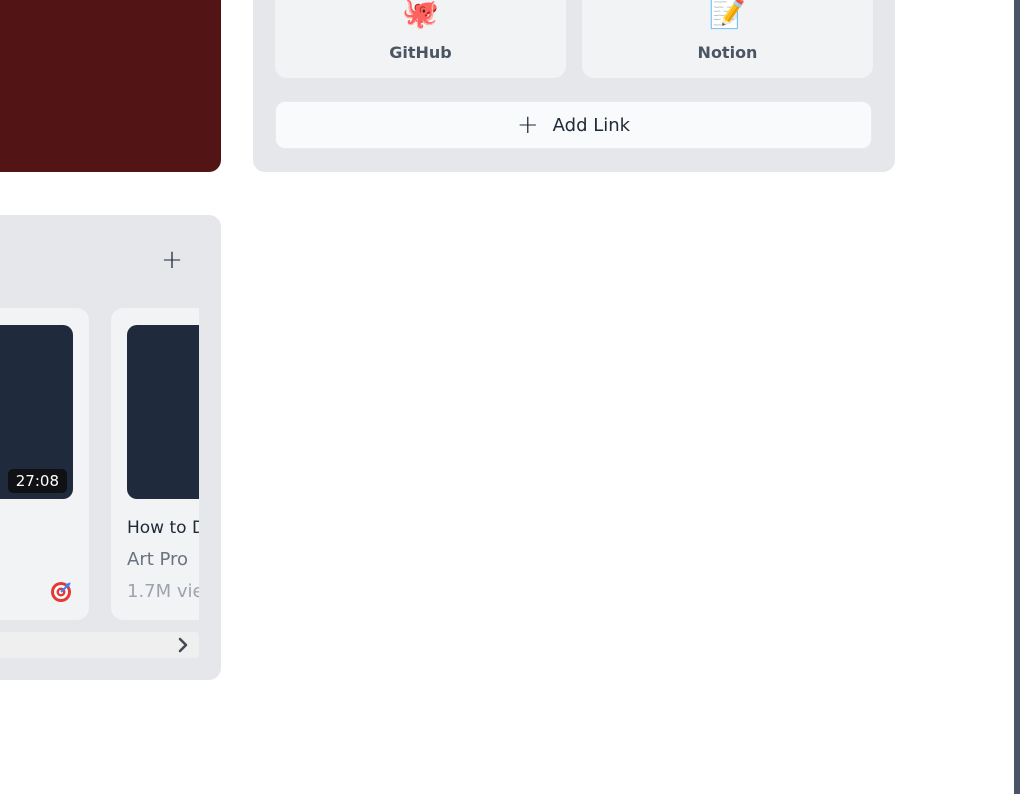  I want to click on video-card: 27:08, so click(44, 464).